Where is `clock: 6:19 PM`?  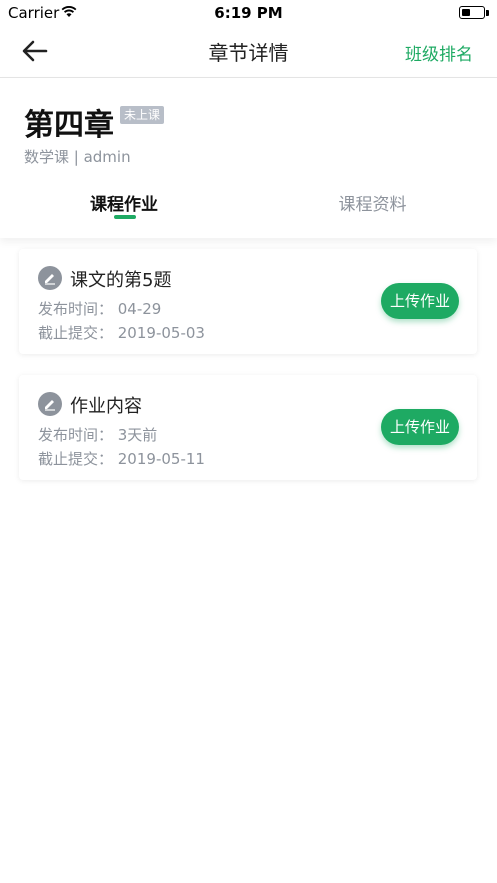 clock: 6:19 PM is located at coordinates (248, 13).